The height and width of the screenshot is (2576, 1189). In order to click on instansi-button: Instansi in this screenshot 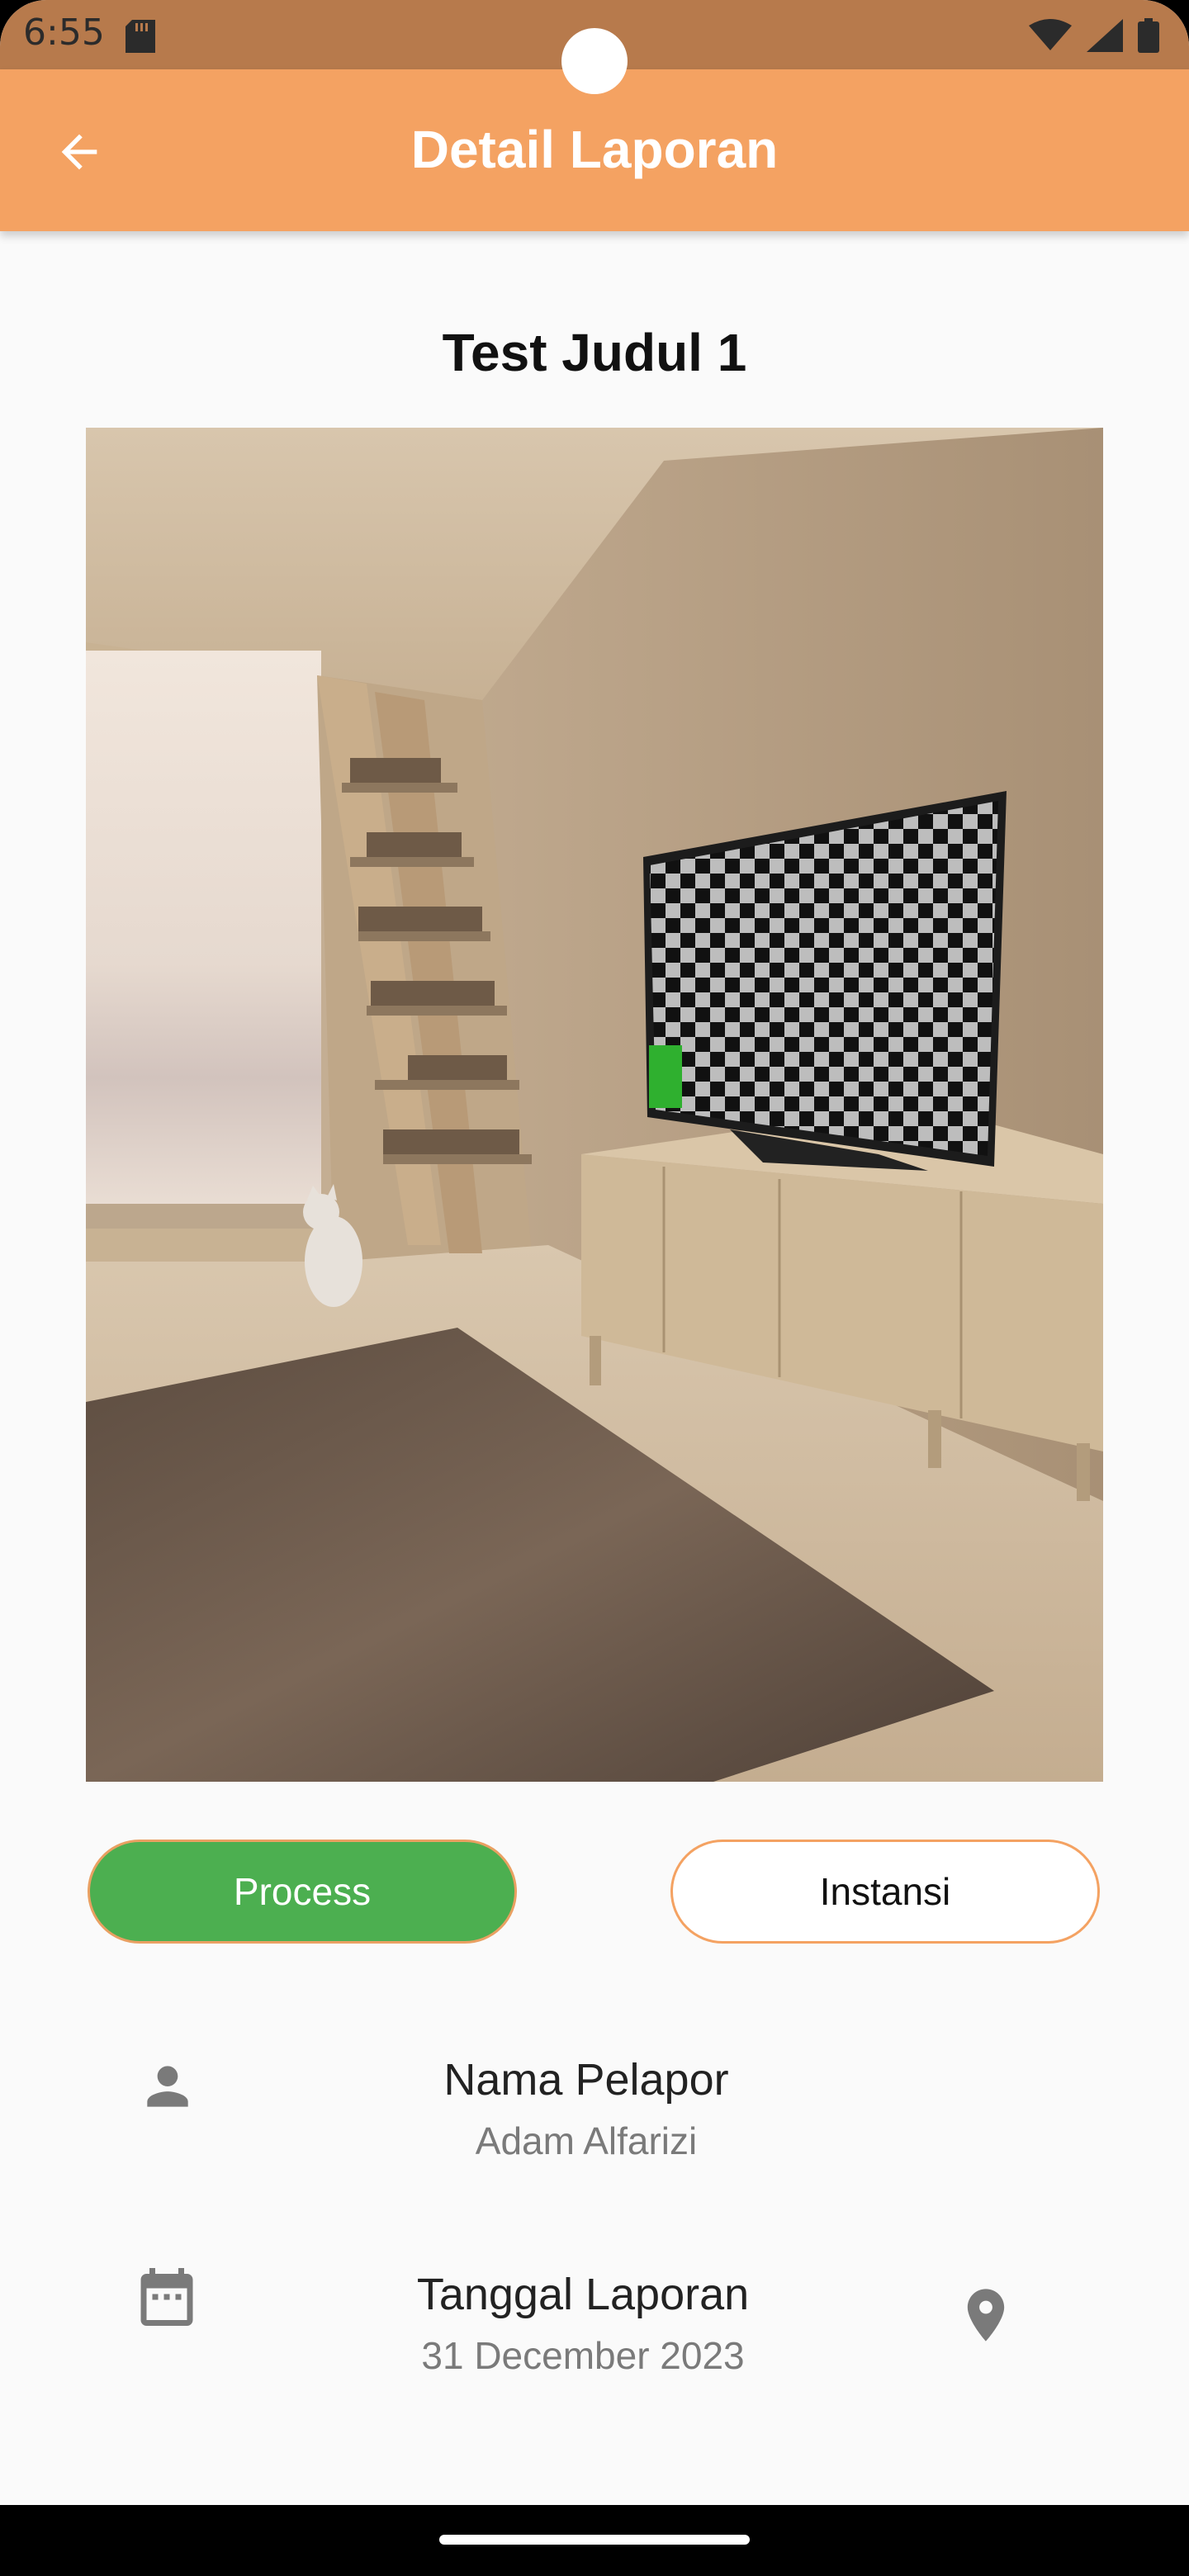, I will do `click(885, 1892)`.